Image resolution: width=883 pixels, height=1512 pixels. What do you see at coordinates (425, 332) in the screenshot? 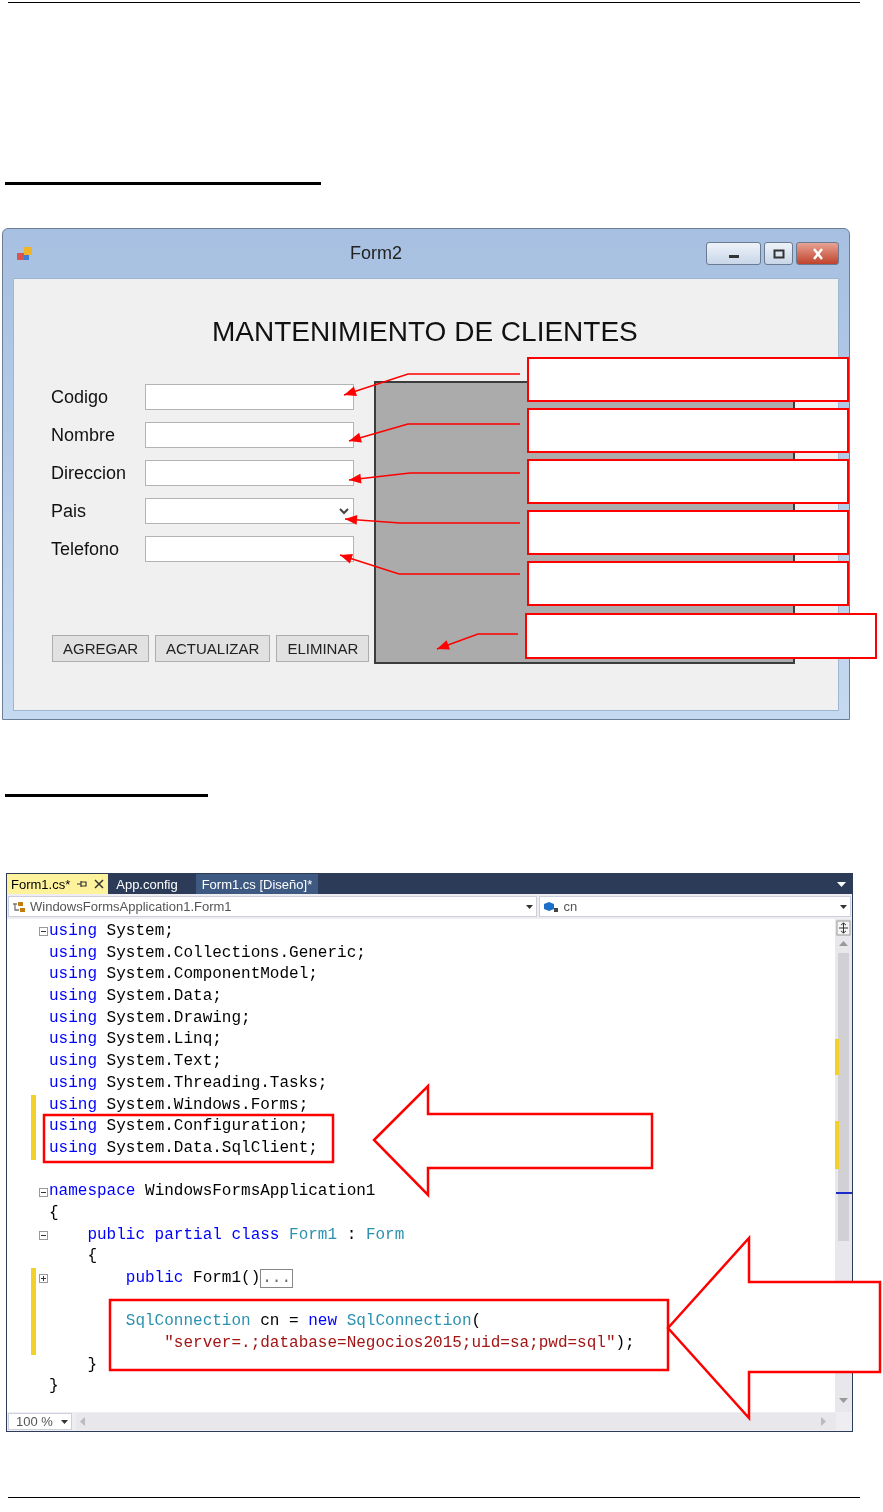
I see `form-heading: MANTENIMIENTO DE CLIENTES` at bounding box center [425, 332].